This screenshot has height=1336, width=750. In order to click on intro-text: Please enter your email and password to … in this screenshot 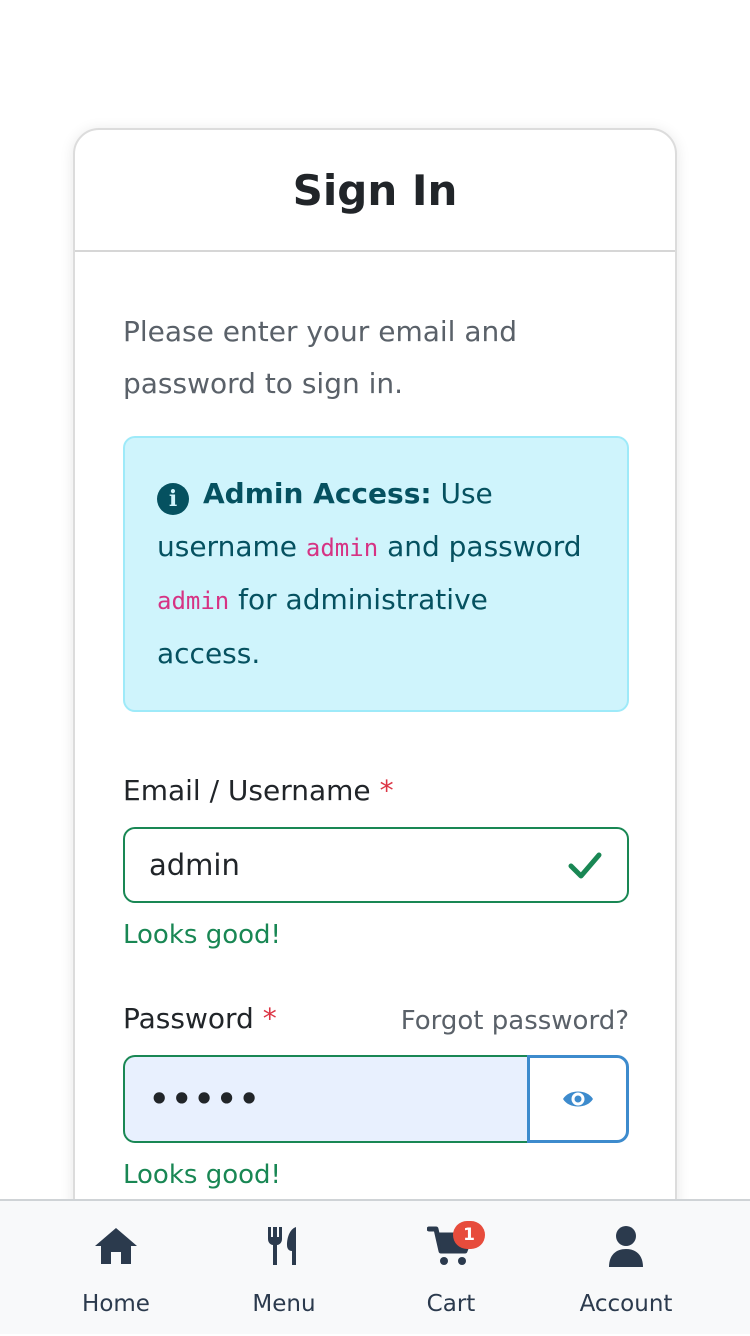, I will do `click(320, 357)`.